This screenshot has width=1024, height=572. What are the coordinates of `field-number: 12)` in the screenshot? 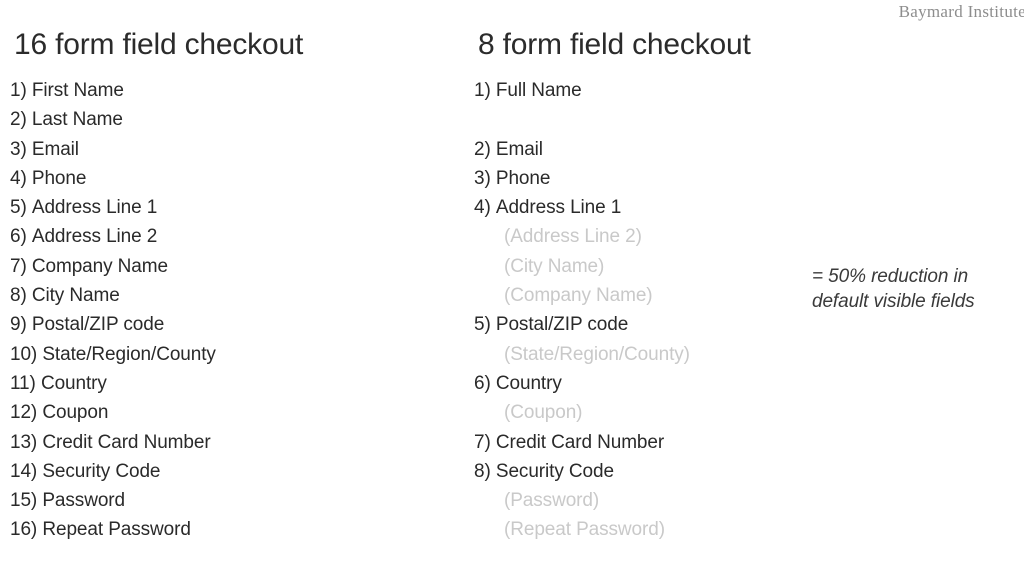 It's located at (24, 413).